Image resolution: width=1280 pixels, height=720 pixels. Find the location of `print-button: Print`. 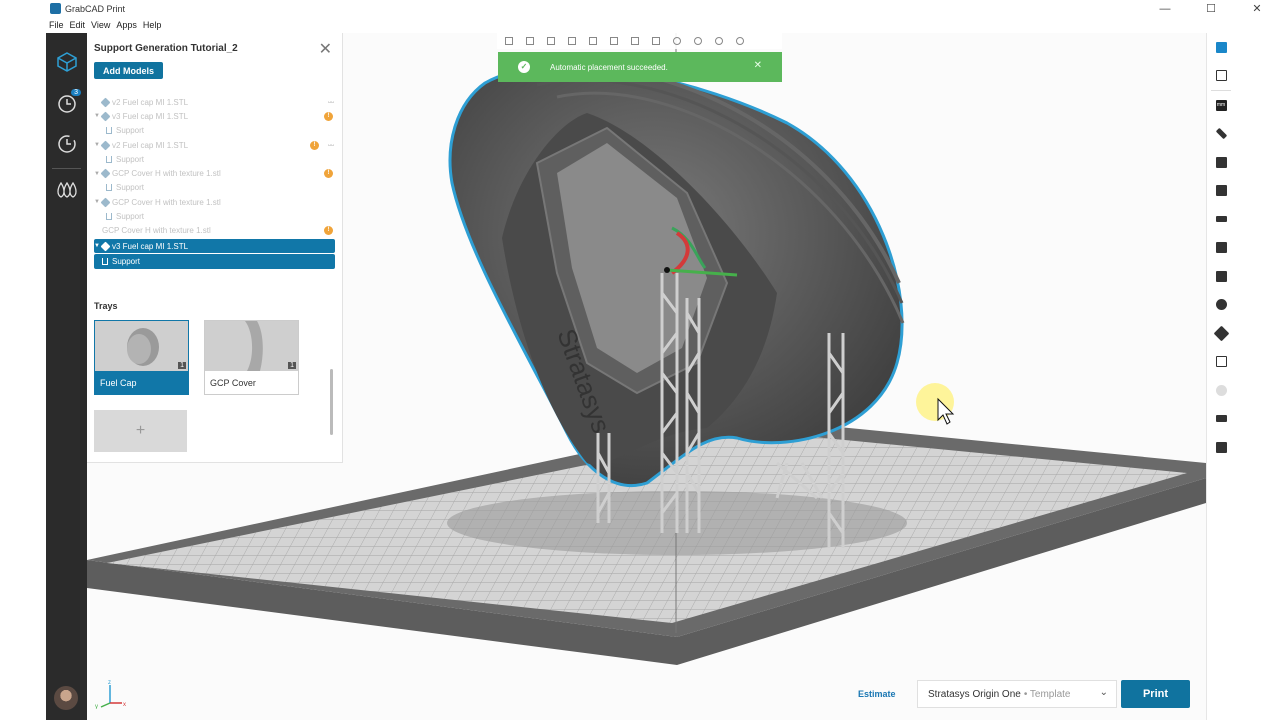

print-button: Print is located at coordinates (1155, 694).